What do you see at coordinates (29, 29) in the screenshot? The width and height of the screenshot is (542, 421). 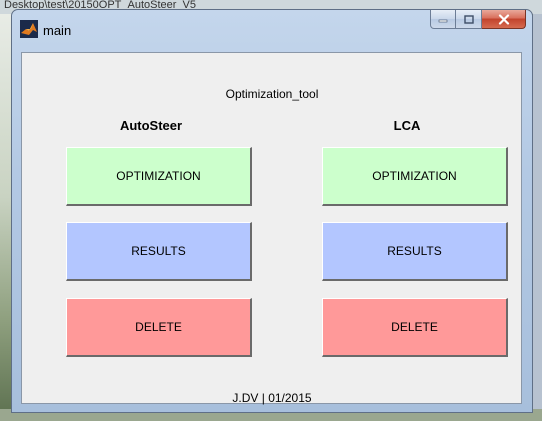 I see `matlab-icon` at bounding box center [29, 29].